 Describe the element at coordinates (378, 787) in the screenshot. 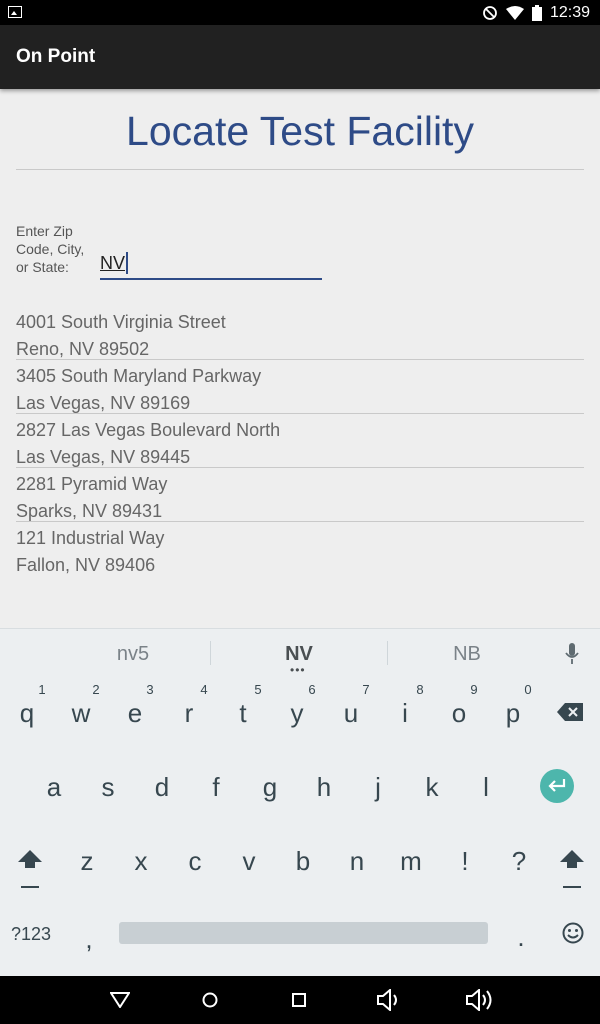

I see `key-j: j` at that location.